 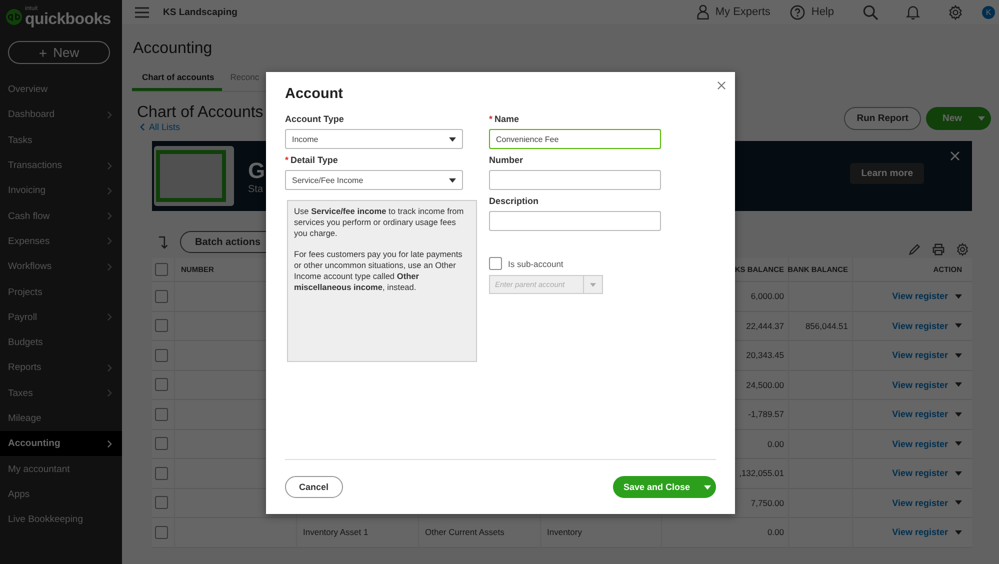 I want to click on photo-placeholder, so click(x=191, y=176).